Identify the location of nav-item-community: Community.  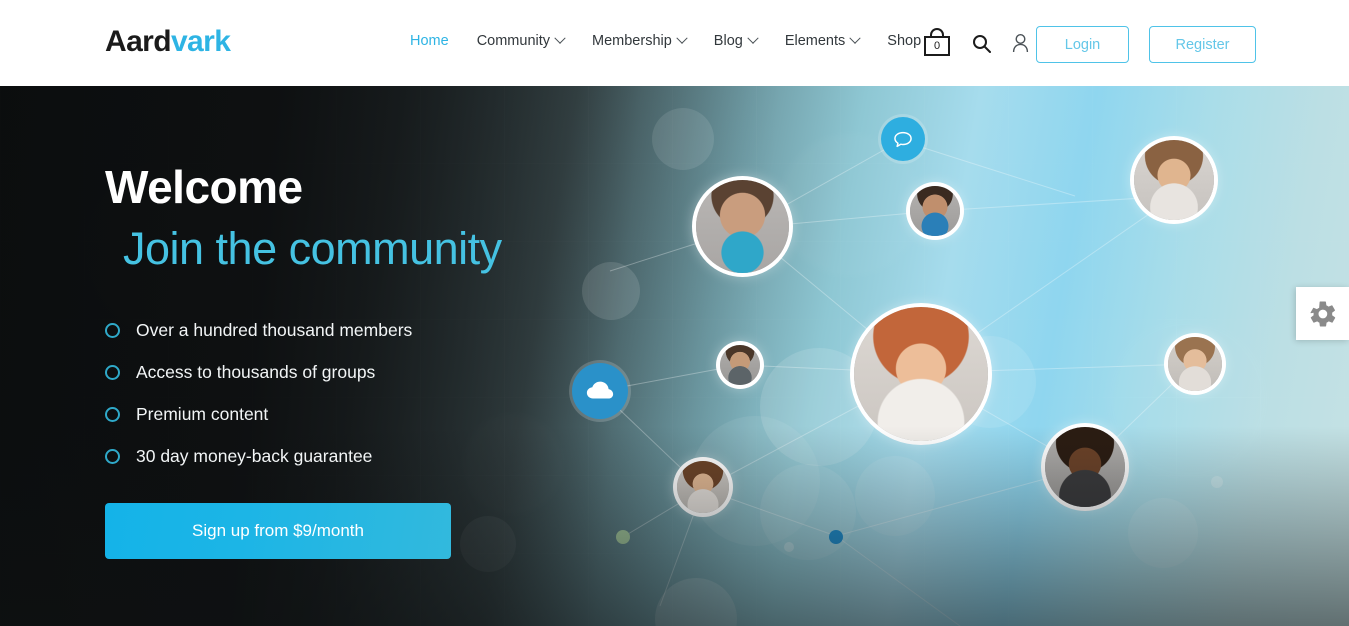
(520, 40).